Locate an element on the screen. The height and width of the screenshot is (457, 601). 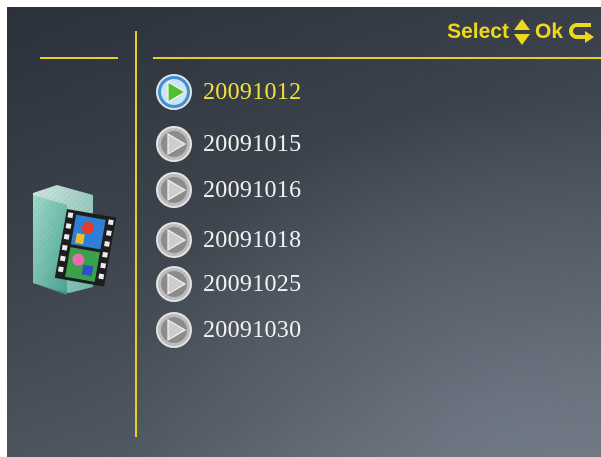
file-item: 20091025 is located at coordinates (228, 284).